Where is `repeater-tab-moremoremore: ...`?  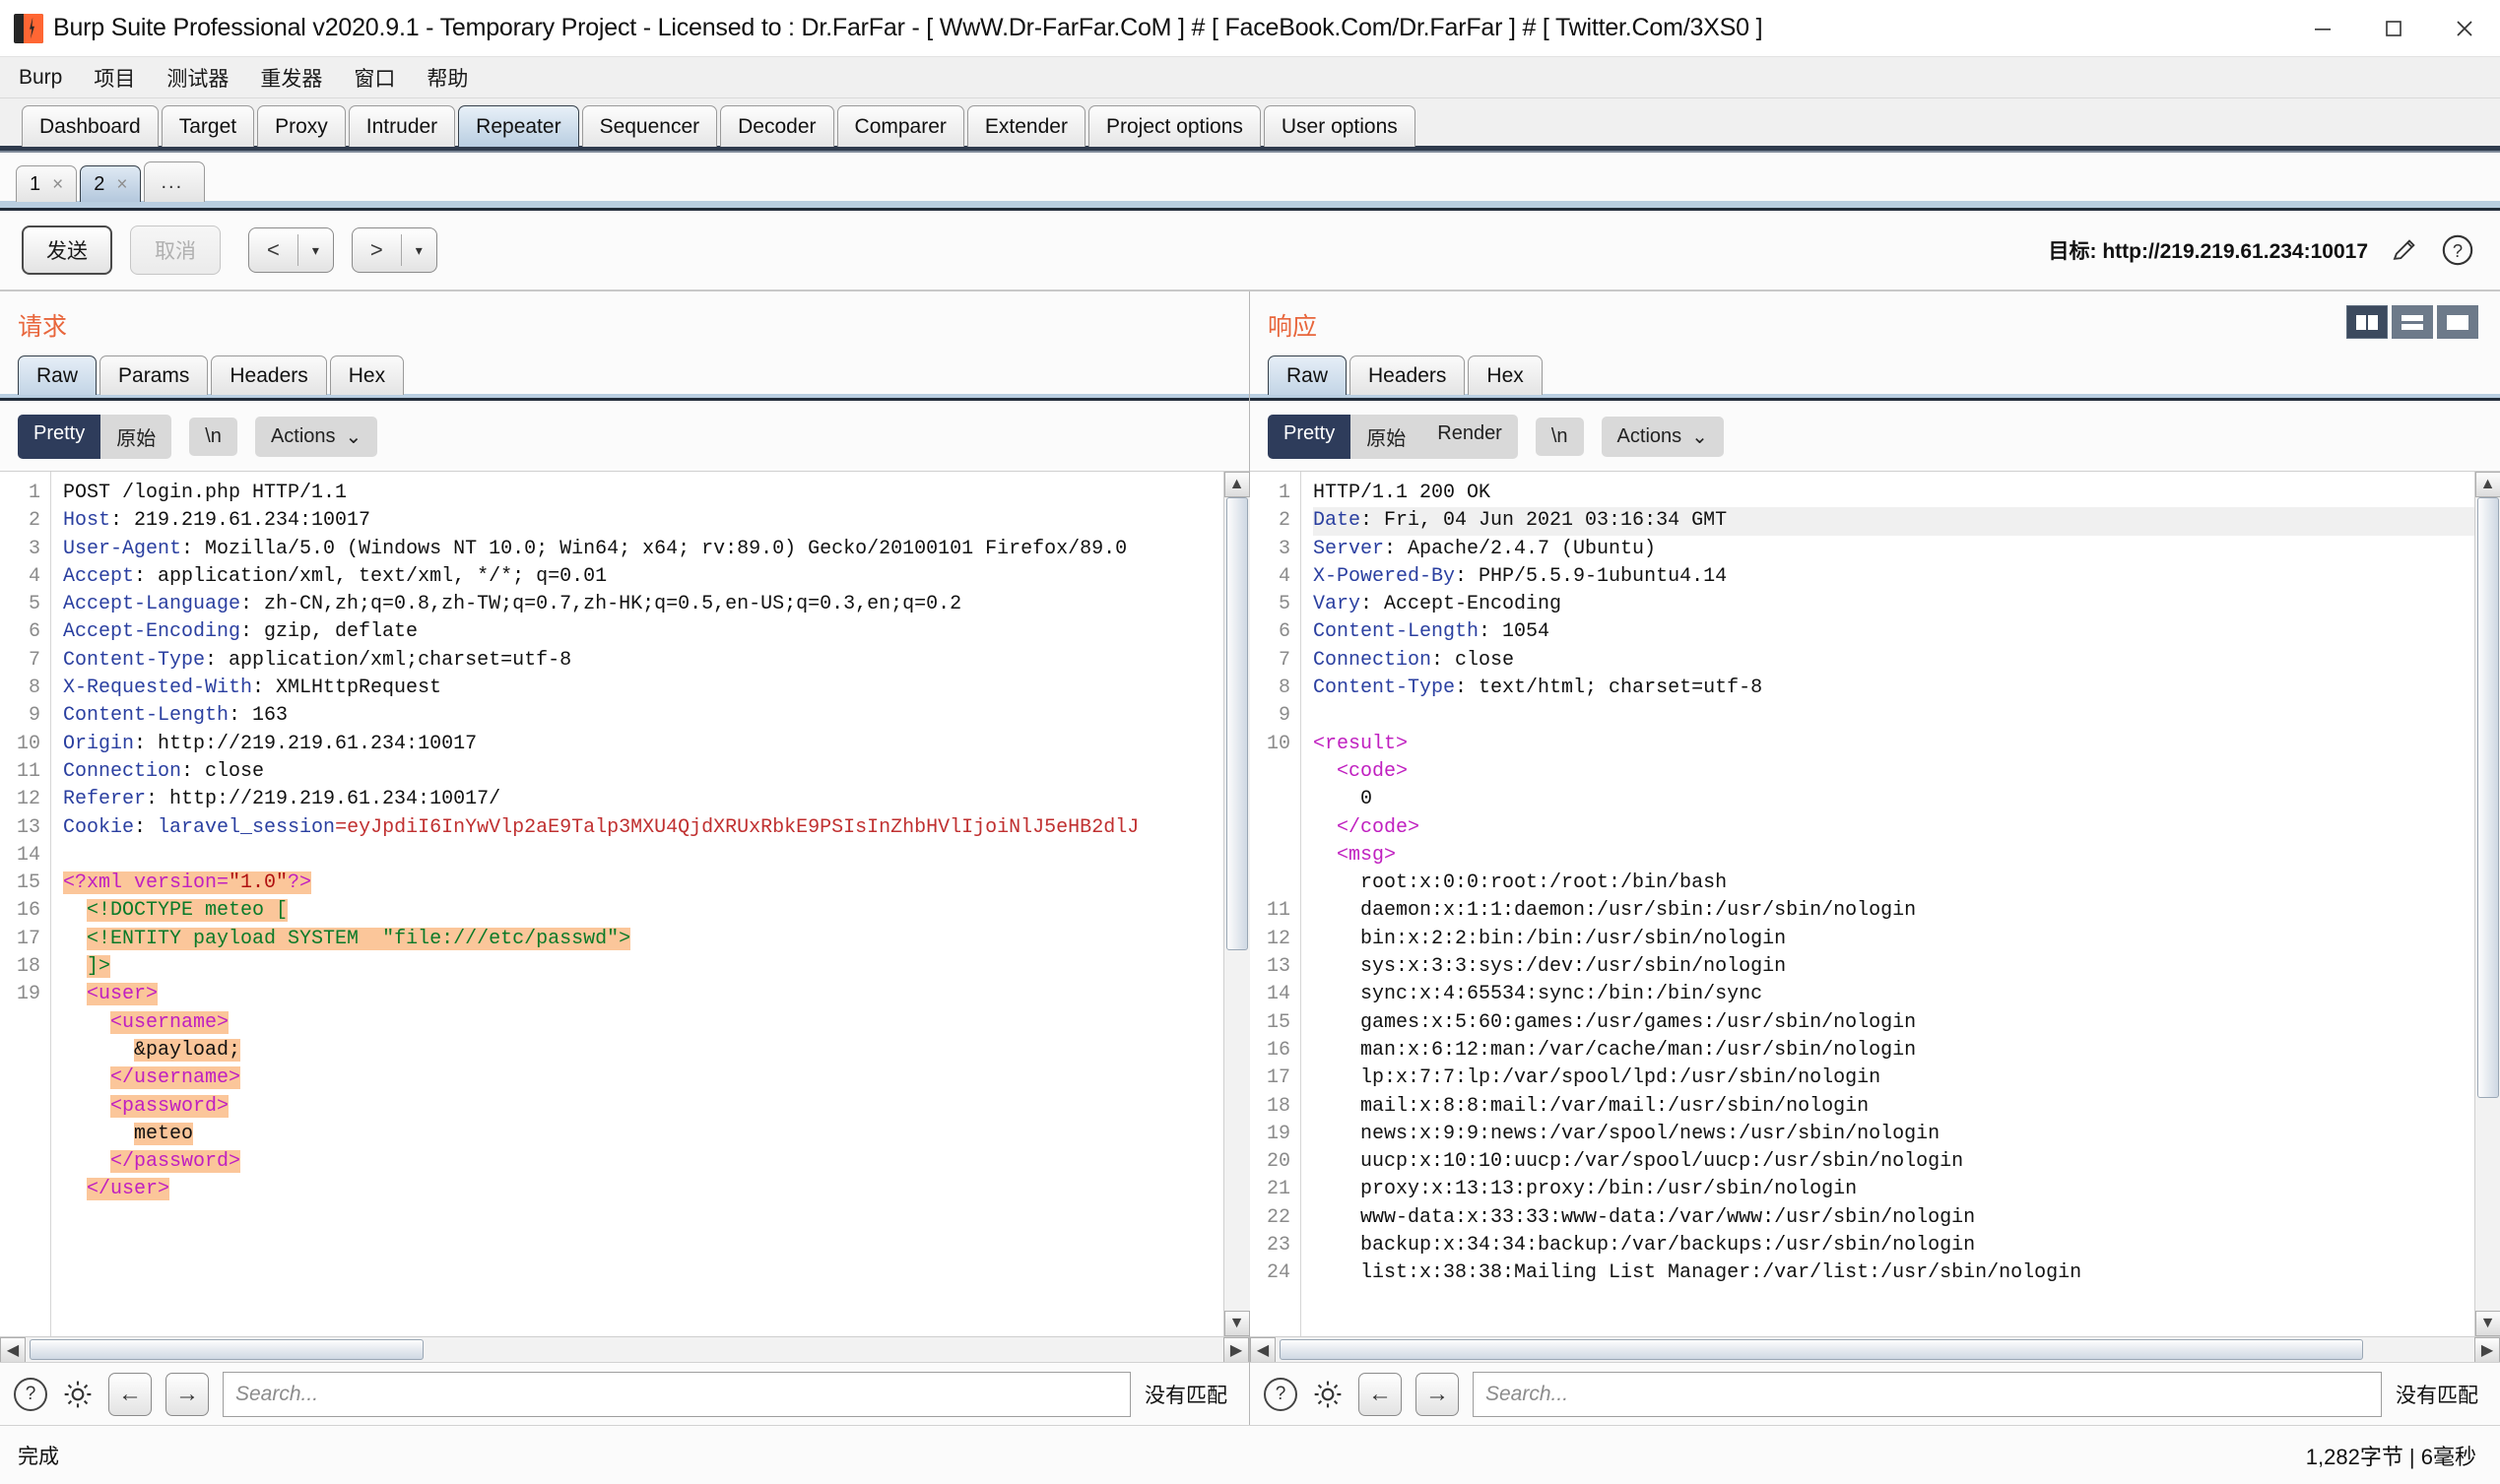 repeater-tab-moremoremore: ... is located at coordinates (175, 181).